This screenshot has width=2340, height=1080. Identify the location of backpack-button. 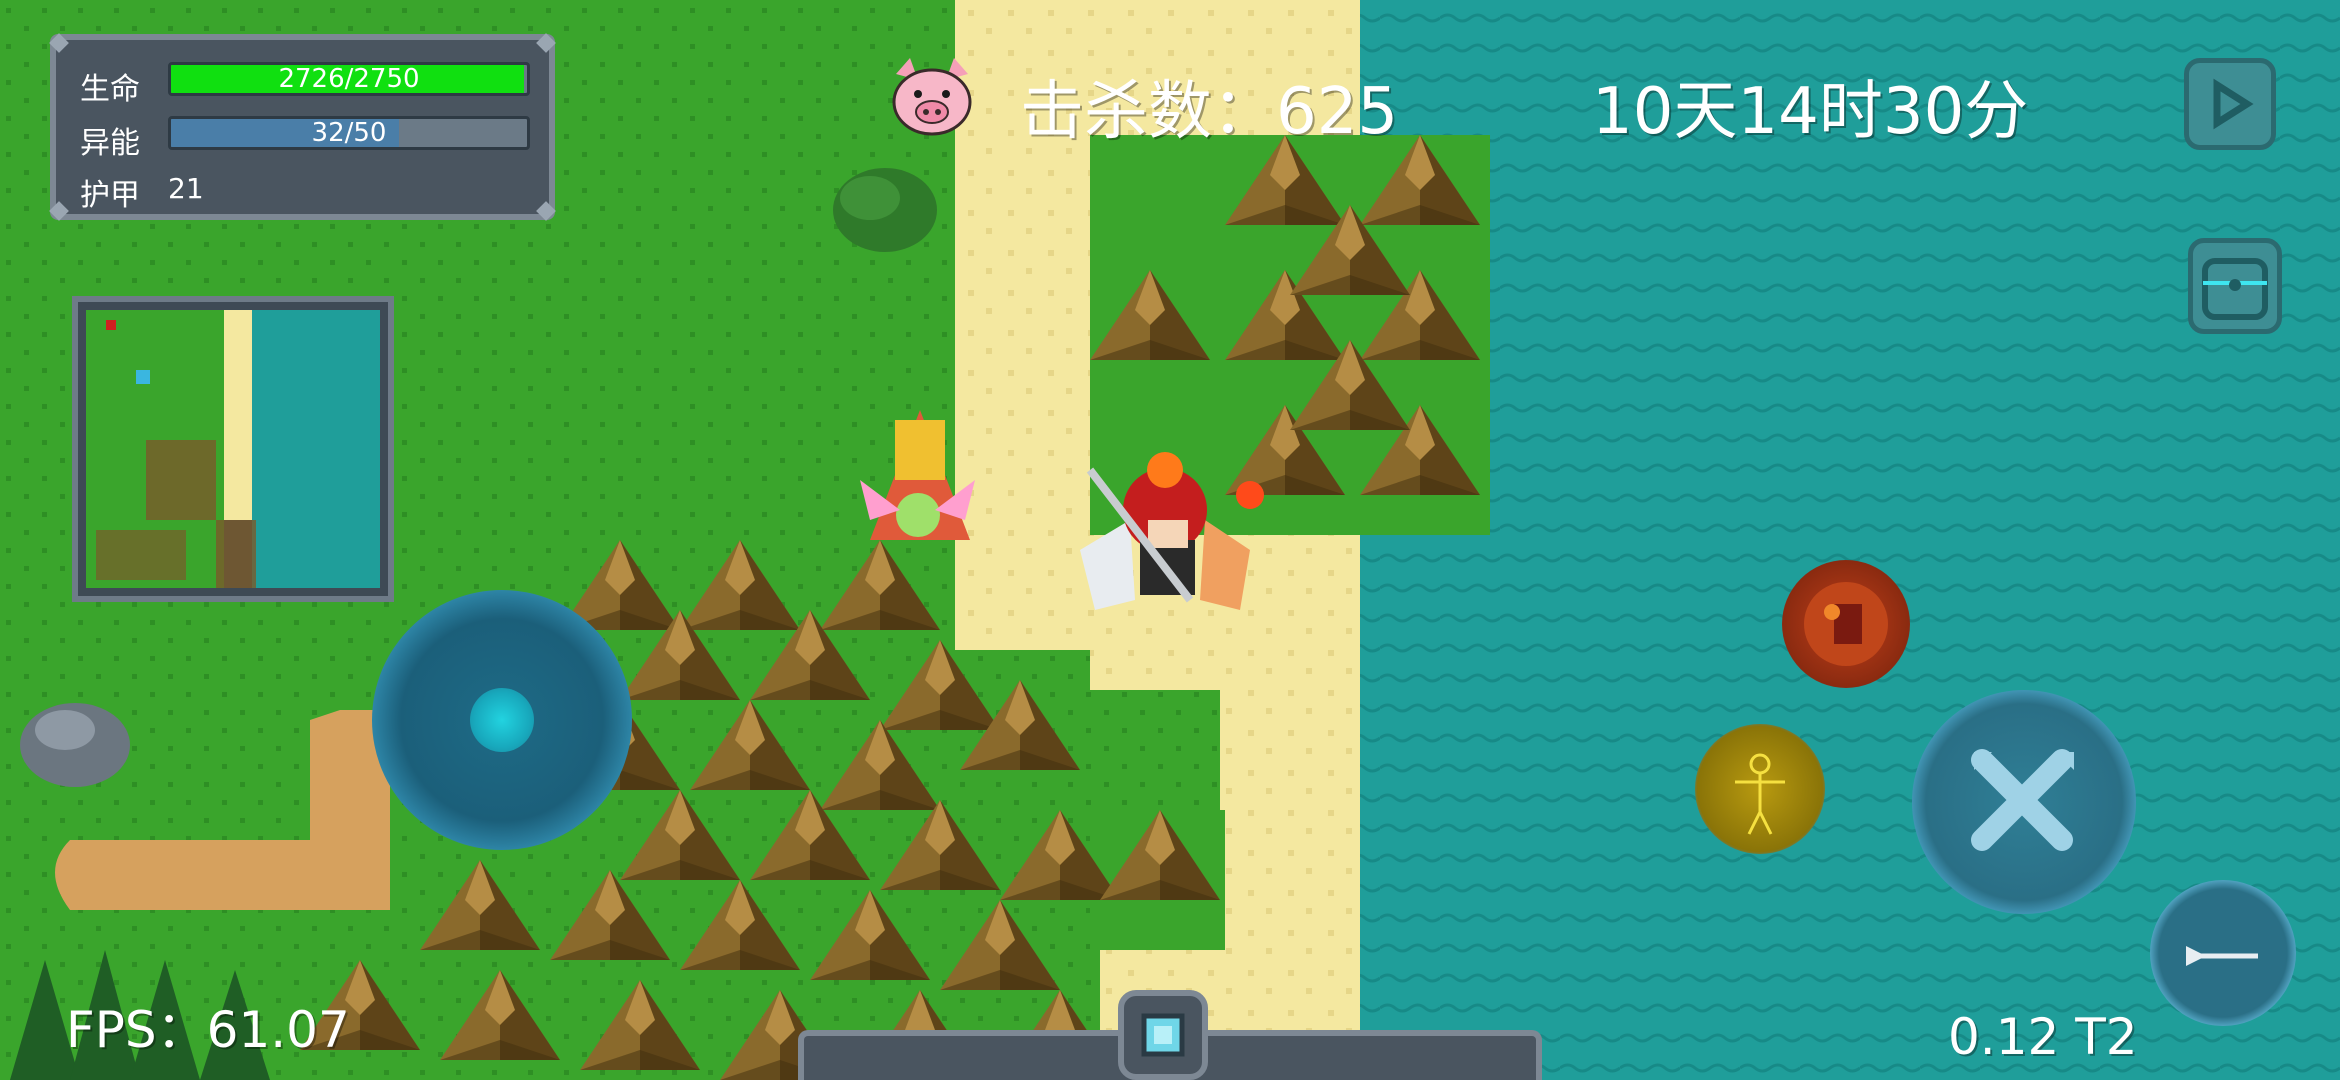
(2235, 286).